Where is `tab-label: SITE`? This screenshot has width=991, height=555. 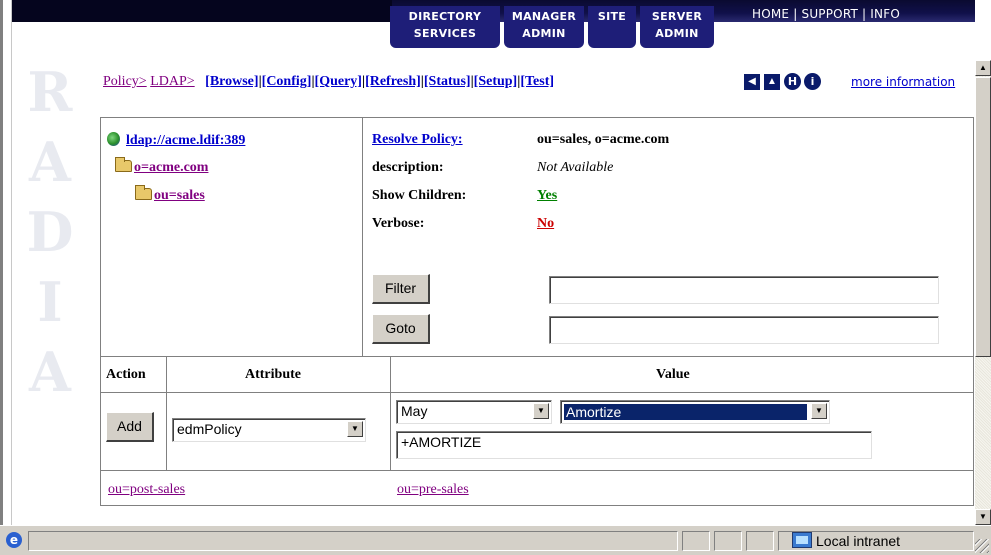 tab-label: SITE is located at coordinates (612, 16).